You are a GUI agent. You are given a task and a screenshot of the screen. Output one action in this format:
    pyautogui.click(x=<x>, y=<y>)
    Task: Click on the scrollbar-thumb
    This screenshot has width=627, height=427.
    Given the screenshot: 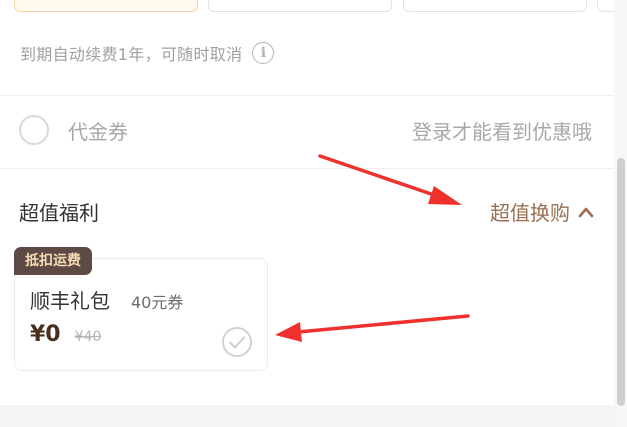 What is the action you would take?
    pyautogui.click(x=621, y=282)
    